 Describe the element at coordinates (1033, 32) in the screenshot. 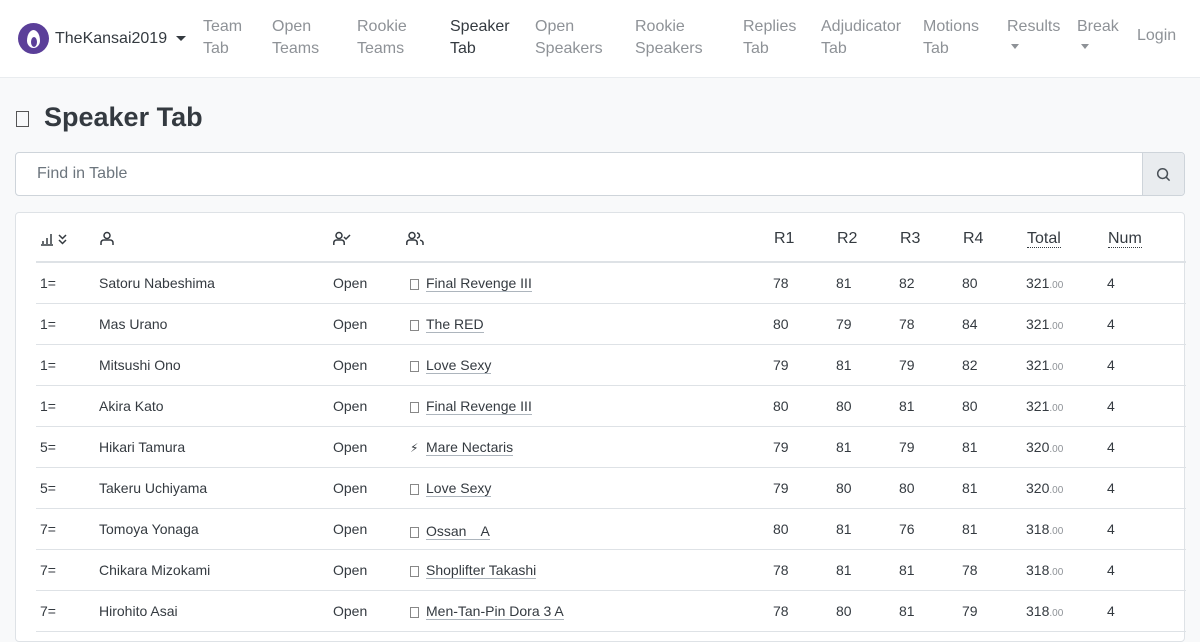

I see `nav-results-dropdown: Results` at that location.